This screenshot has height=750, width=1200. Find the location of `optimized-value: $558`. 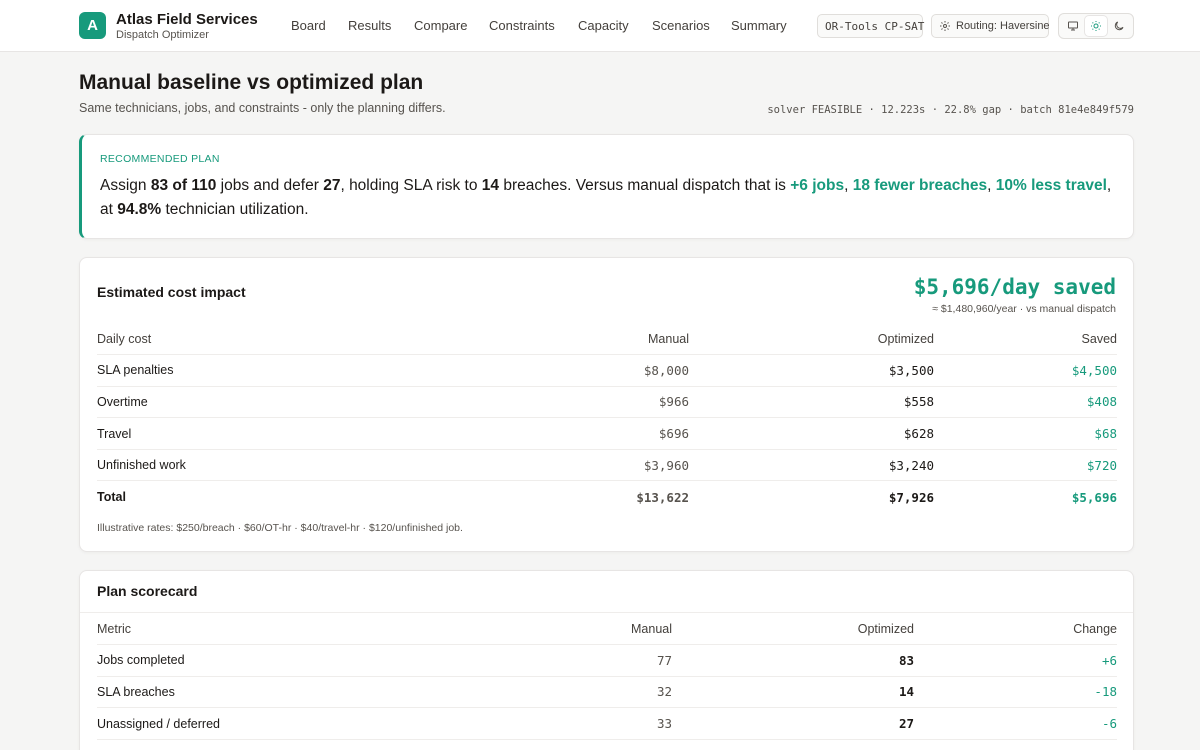

optimized-value: $558 is located at coordinates (811, 402).